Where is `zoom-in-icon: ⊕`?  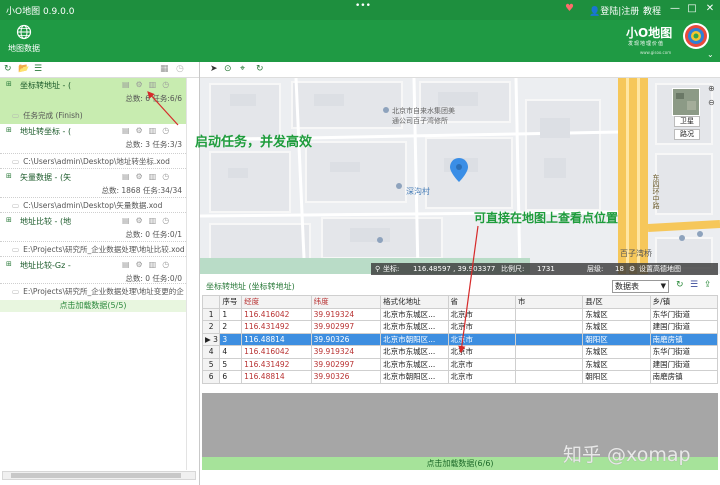 zoom-in-icon: ⊕ is located at coordinates (711, 88).